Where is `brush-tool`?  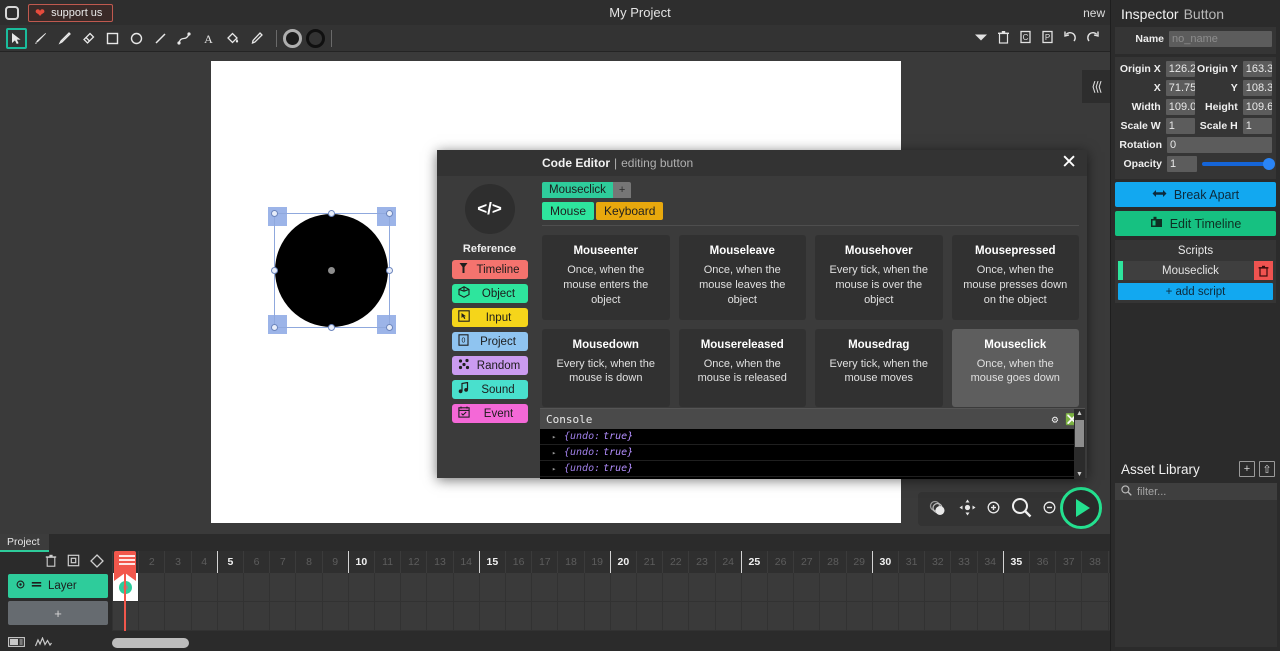 brush-tool is located at coordinates (40, 38).